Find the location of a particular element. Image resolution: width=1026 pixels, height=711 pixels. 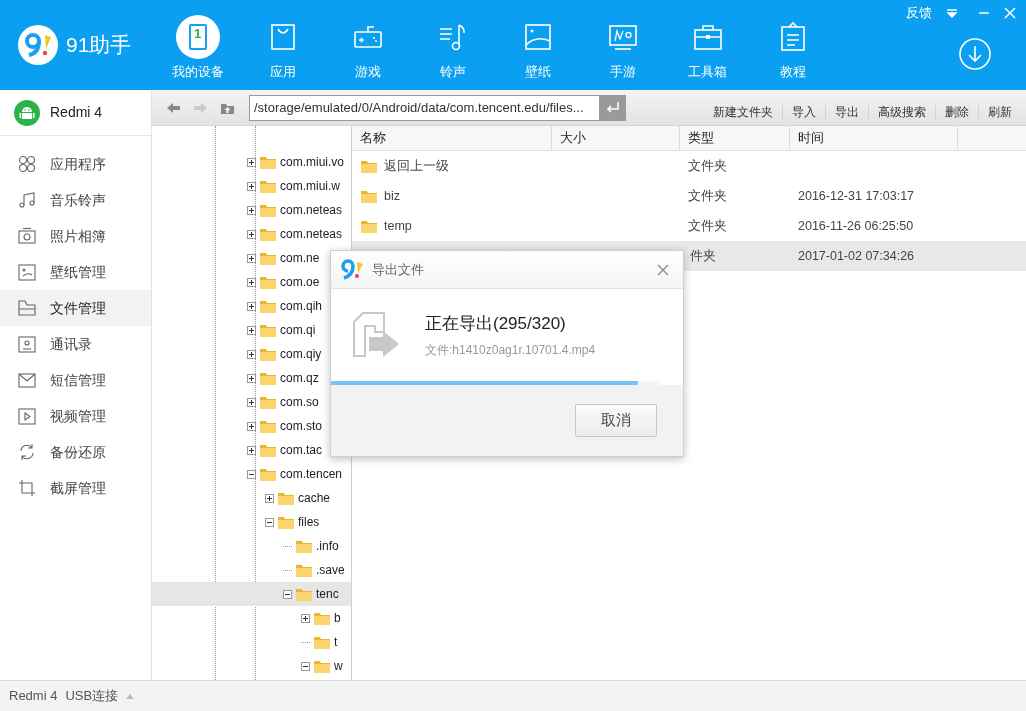

download-icon is located at coordinates (975, 54).